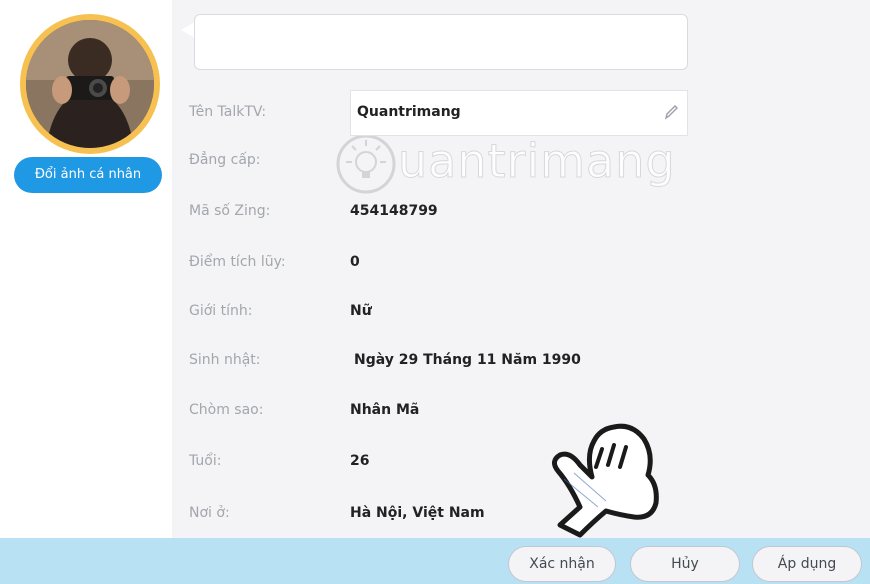 Image resolution: width=870 pixels, height=584 pixels. Describe the element at coordinates (221, 311) in the screenshot. I see `gender-label: Giới tính:` at that location.